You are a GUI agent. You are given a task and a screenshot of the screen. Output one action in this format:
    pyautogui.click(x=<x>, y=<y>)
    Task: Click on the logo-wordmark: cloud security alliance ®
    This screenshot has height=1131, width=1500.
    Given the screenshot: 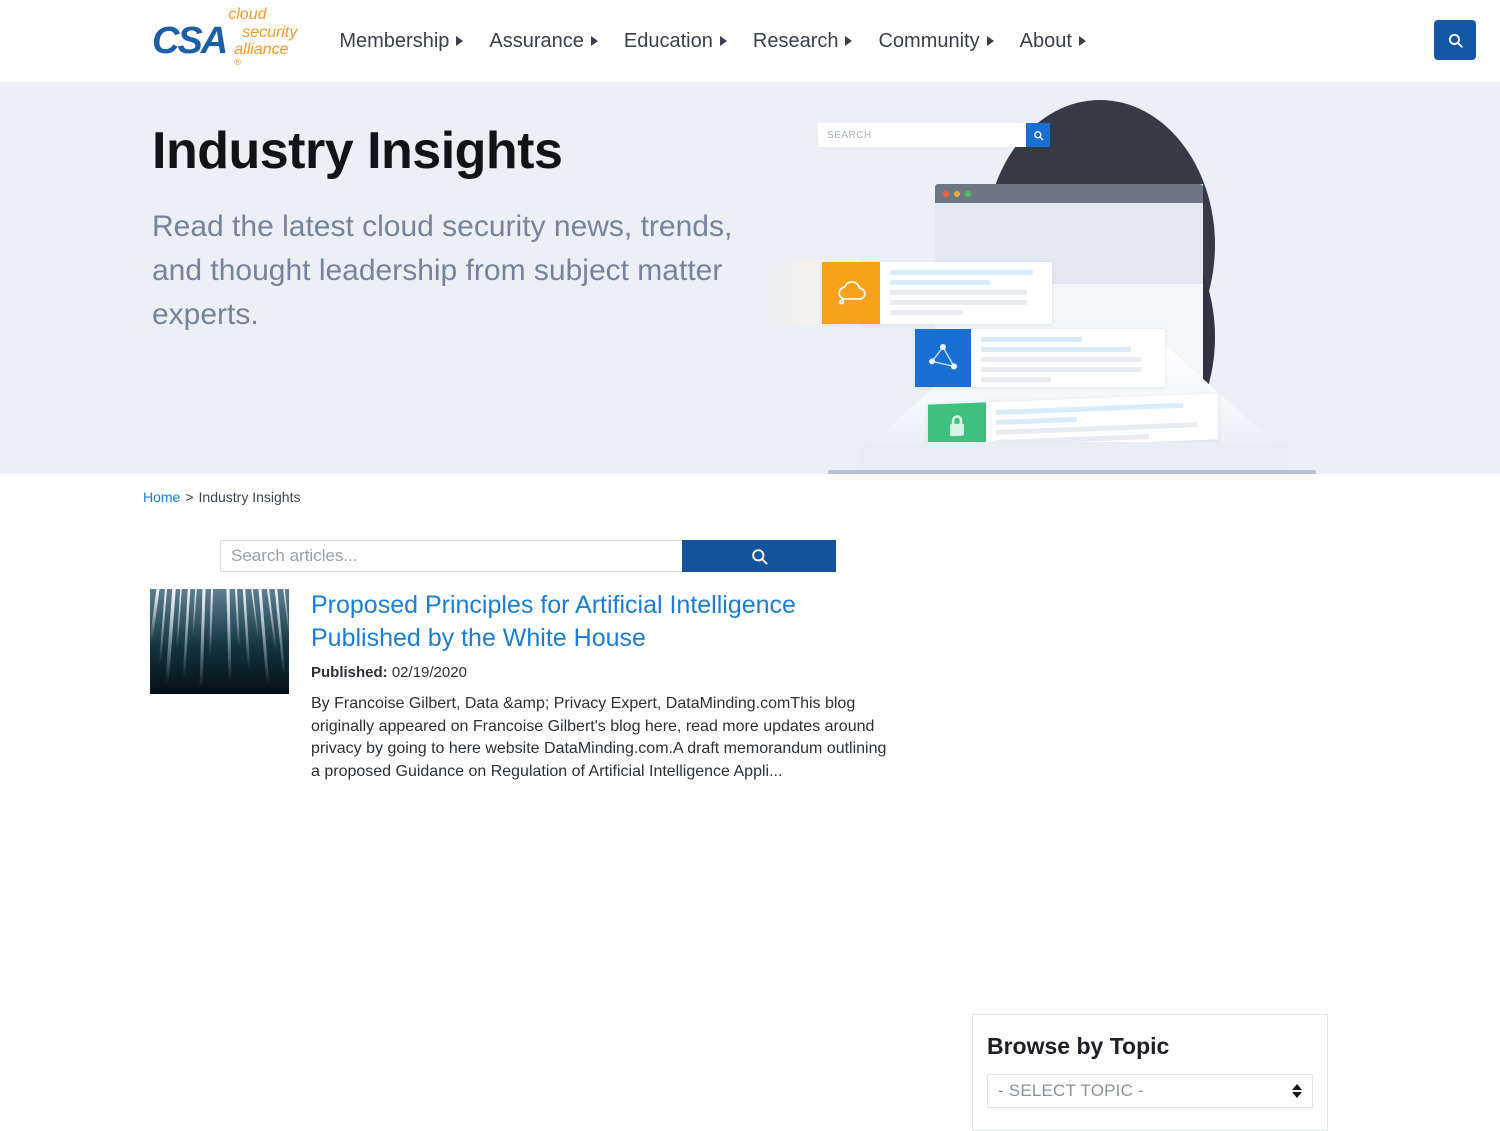 What is the action you would take?
    pyautogui.click(x=262, y=40)
    